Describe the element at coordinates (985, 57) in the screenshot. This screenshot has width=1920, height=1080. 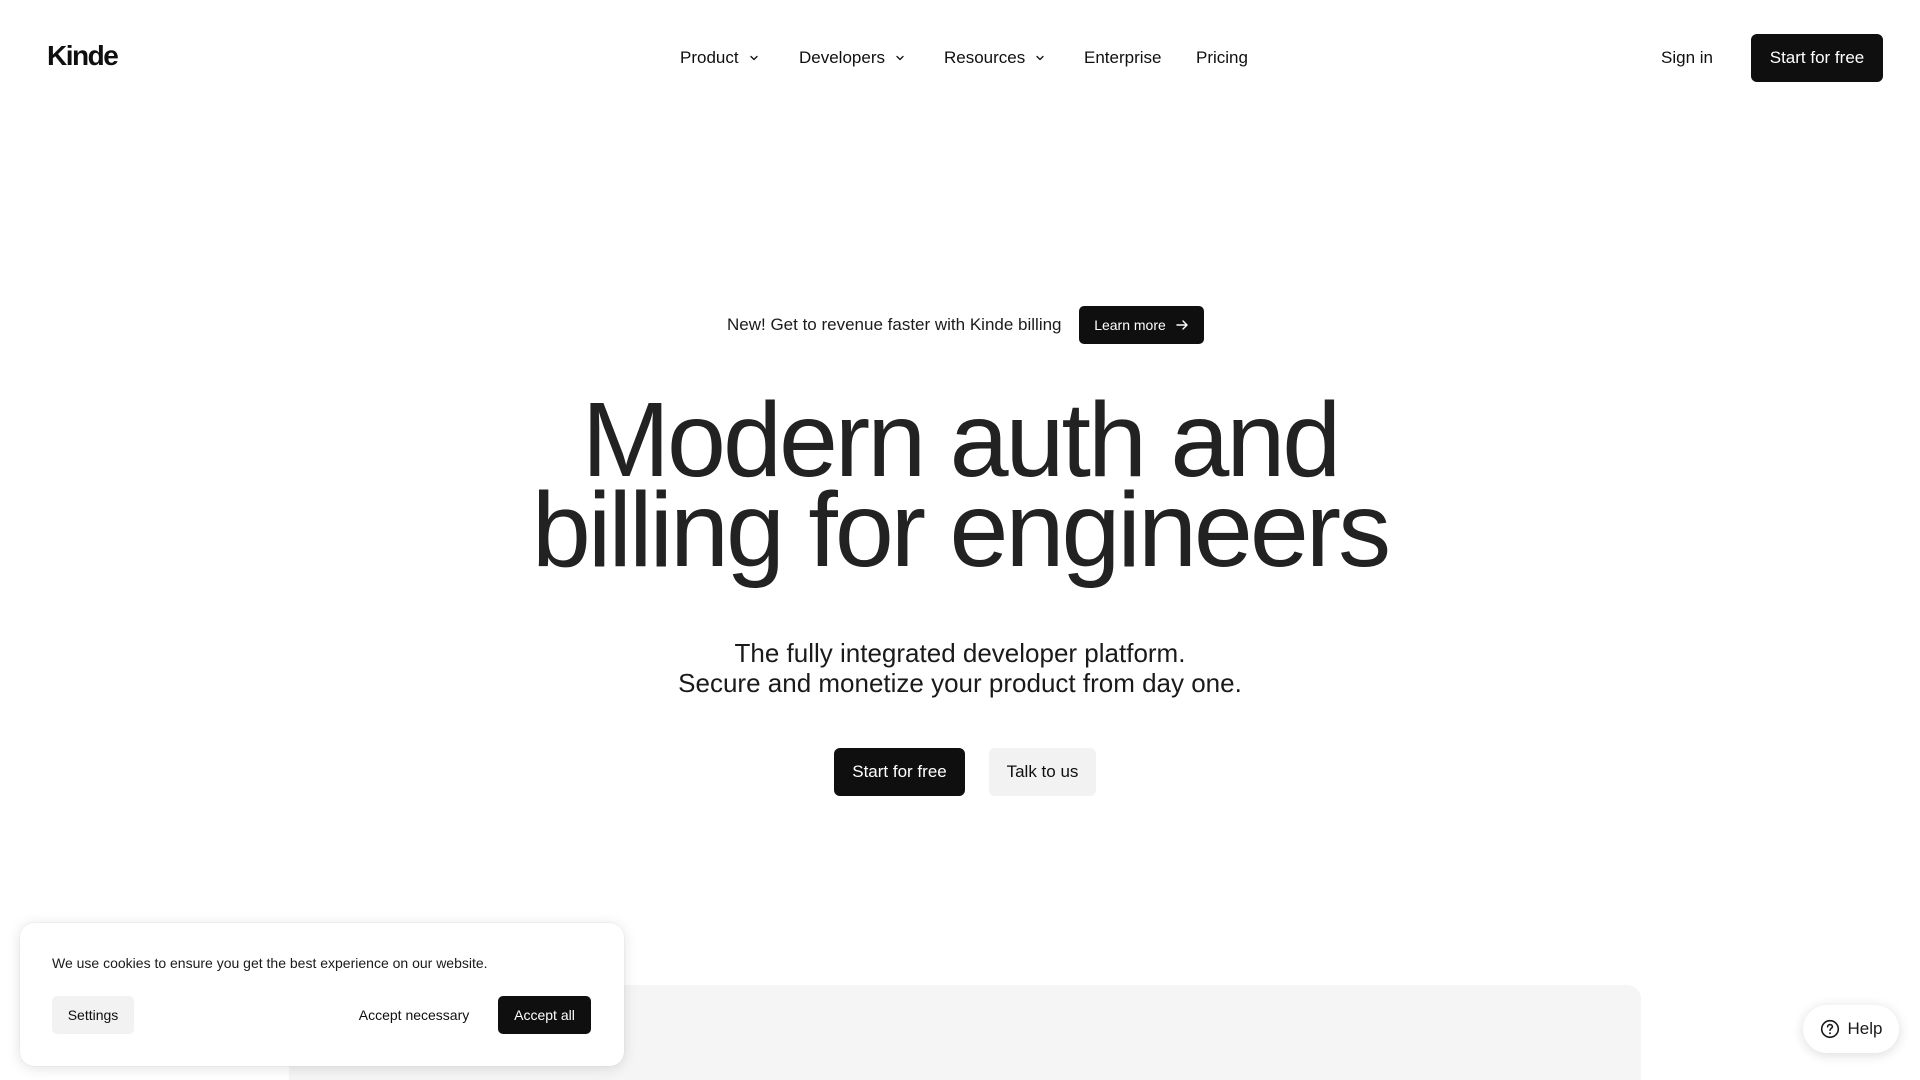
I see `nav-item-label: Resources` at that location.